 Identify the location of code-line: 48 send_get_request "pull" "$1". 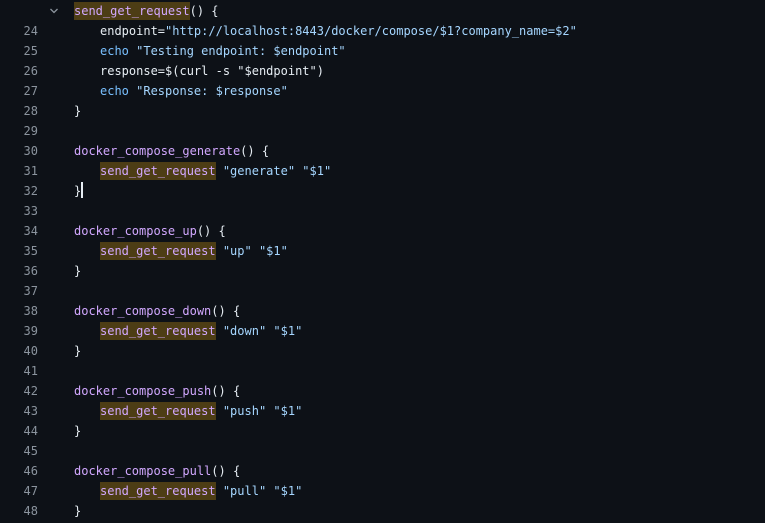
(382, 499).